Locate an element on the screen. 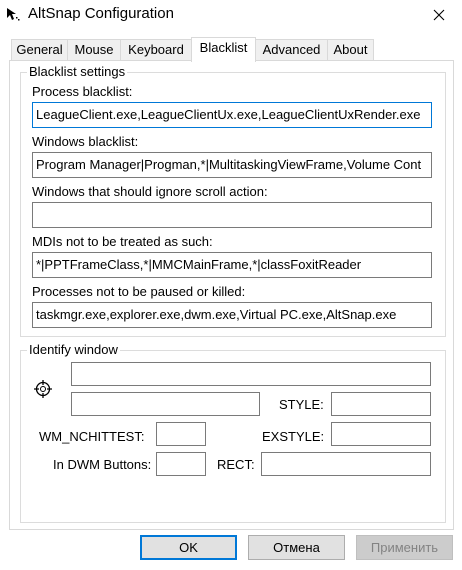  tab-keyboard: Keyboard is located at coordinates (156, 50).